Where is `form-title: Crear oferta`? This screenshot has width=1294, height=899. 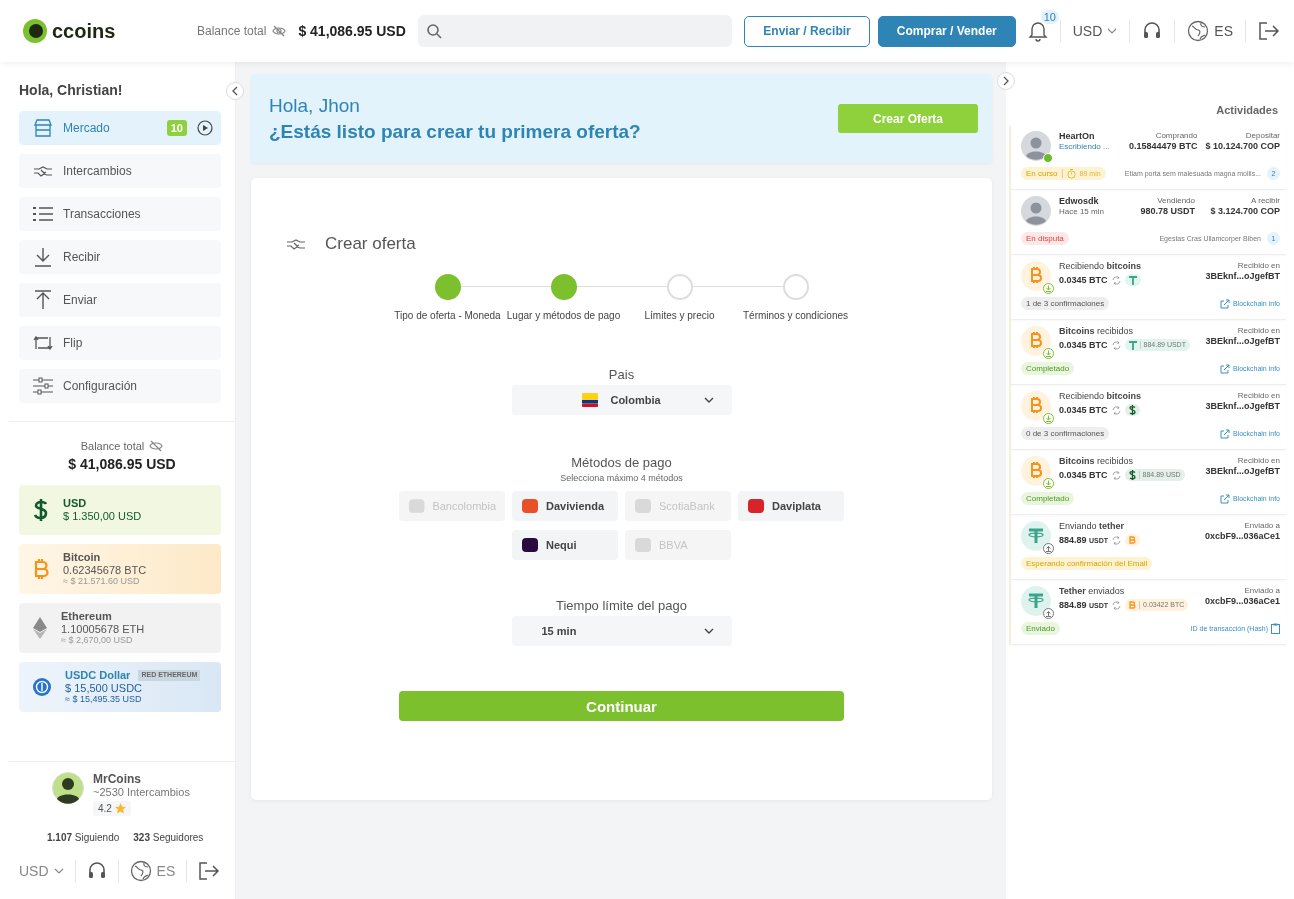 form-title: Crear oferta is located at coordinates (370, 244).